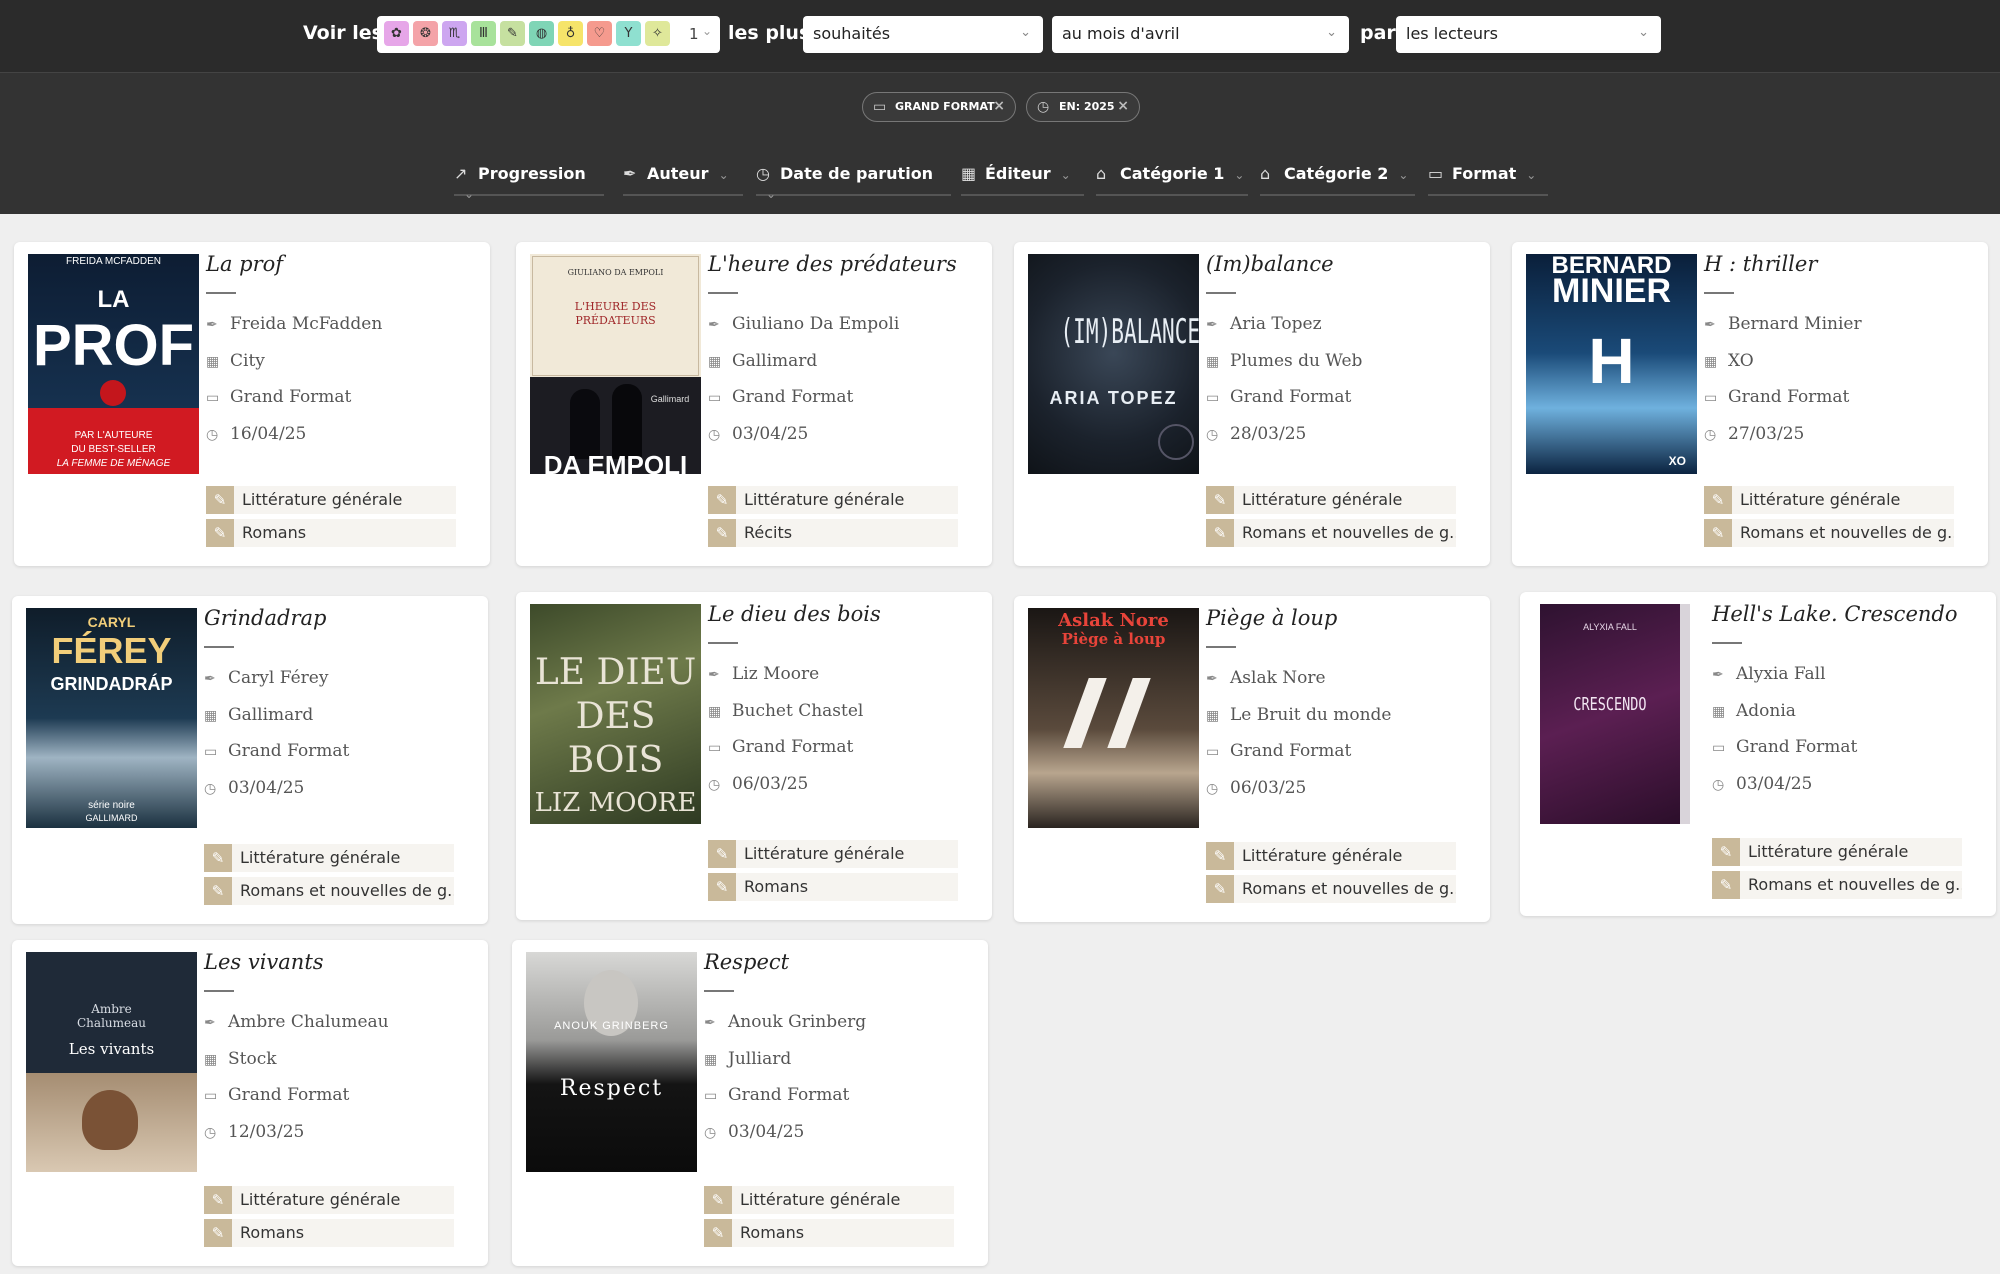 The image size is (2000, 1274). What do you see at coordinates (1615, 714) in the screenshot?
I see `book-cover: ALYXIA FALL CRESCENDO` at bounding box center [1615, 714].